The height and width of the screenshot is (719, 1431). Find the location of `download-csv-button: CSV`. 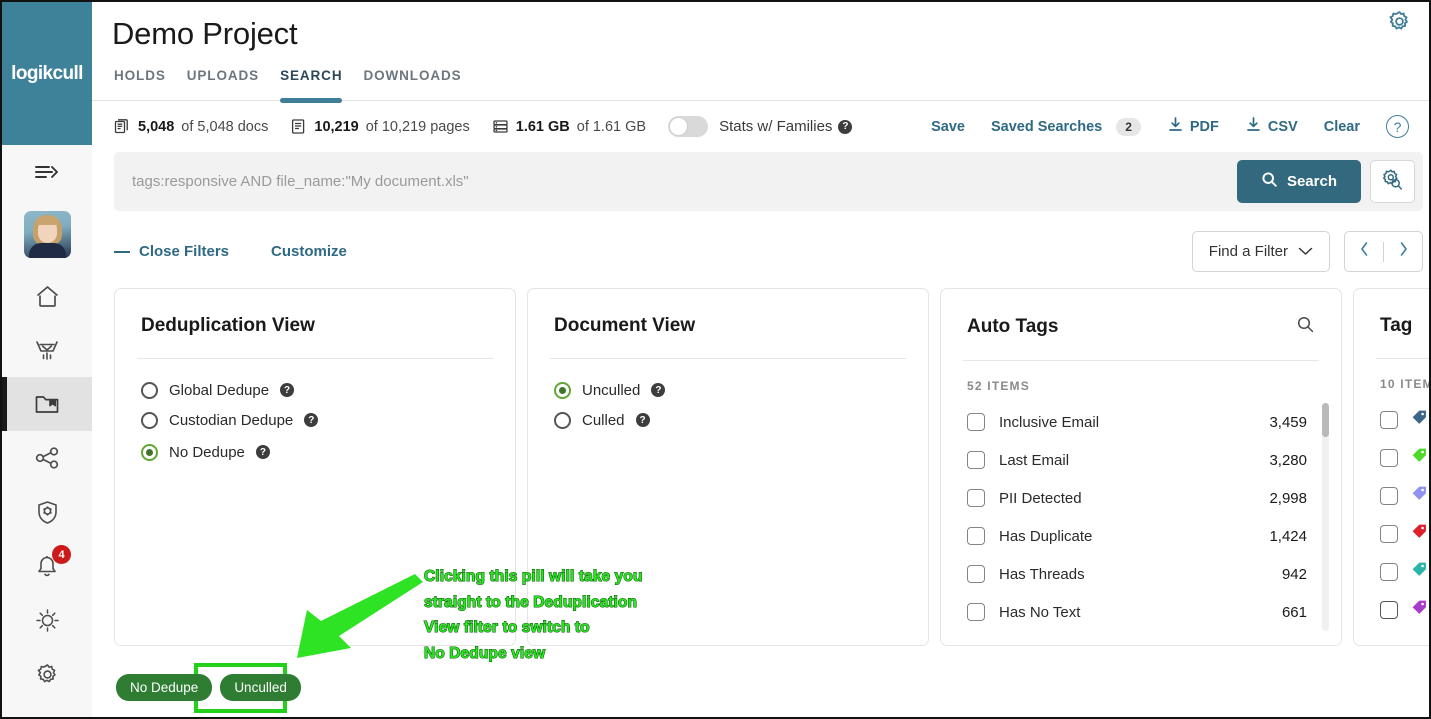

download-csv-button: CSV is located at coordinates (1271, 126).